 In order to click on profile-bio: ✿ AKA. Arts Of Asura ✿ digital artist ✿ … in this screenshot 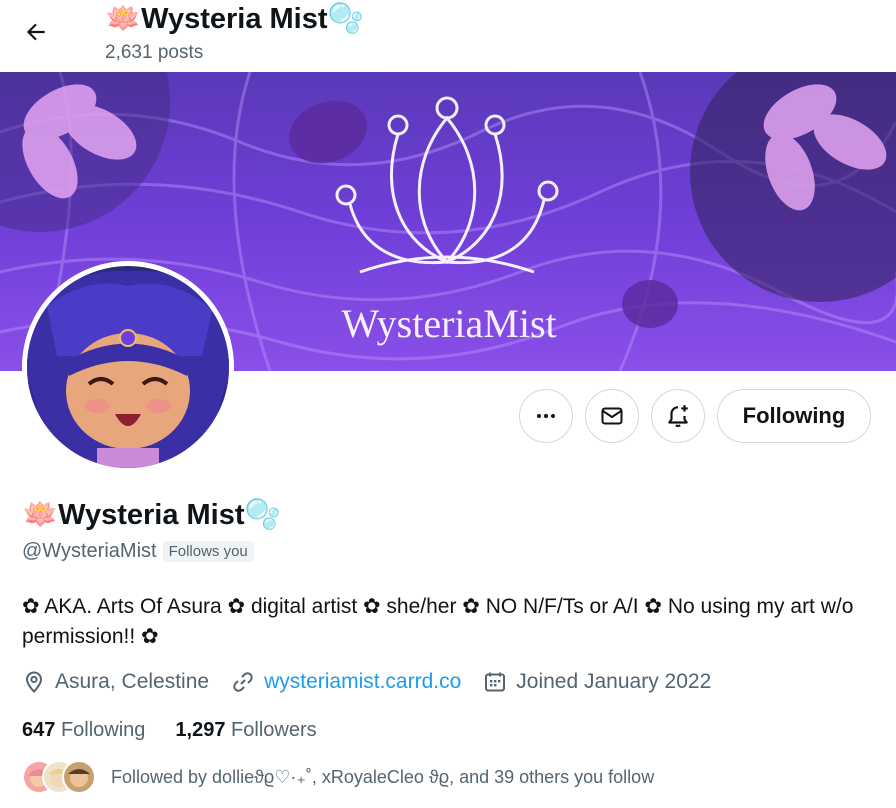, I will do `click(438, 621)`.